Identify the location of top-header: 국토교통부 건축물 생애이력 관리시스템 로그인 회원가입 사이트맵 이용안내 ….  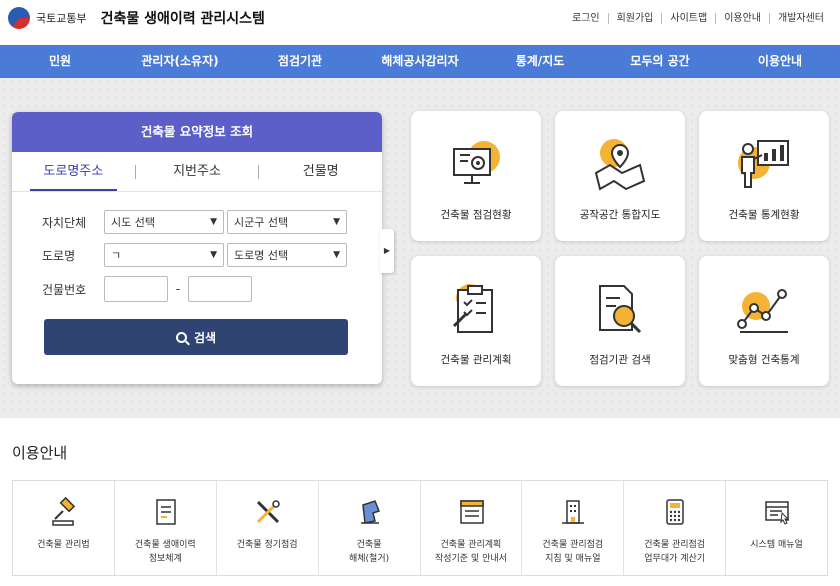
(420, 22).